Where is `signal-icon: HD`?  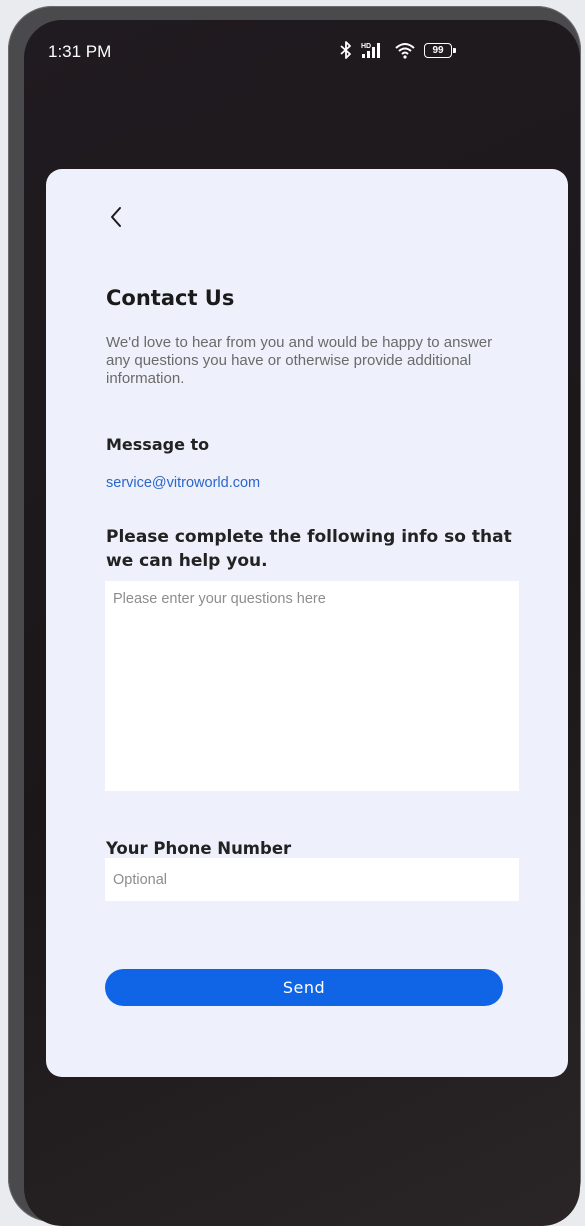
signal-icon: HD is located at coordinates (373, 50).